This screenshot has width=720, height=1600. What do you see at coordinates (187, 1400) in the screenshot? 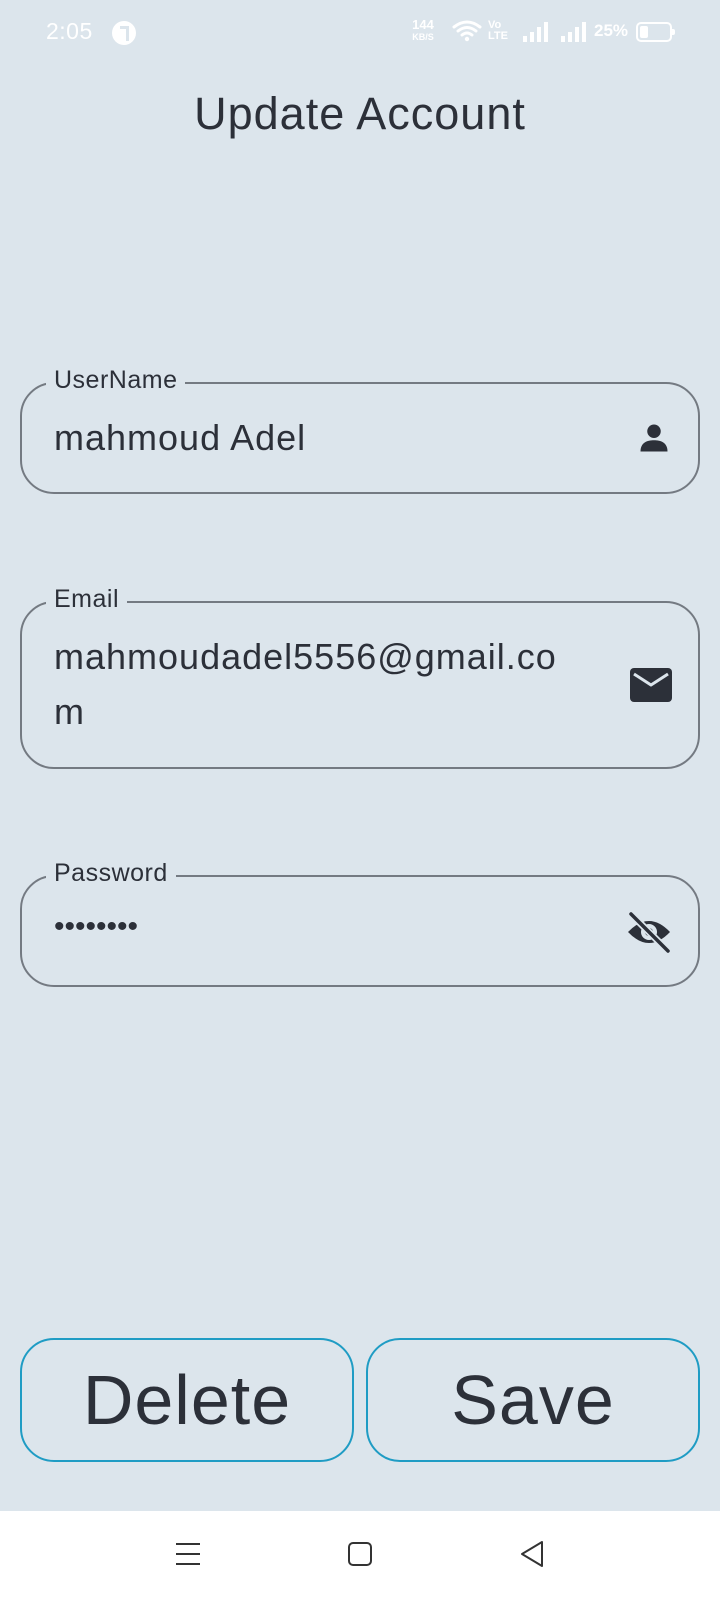
I see `delete-button: Delete` at bounding box center [187, 1400].